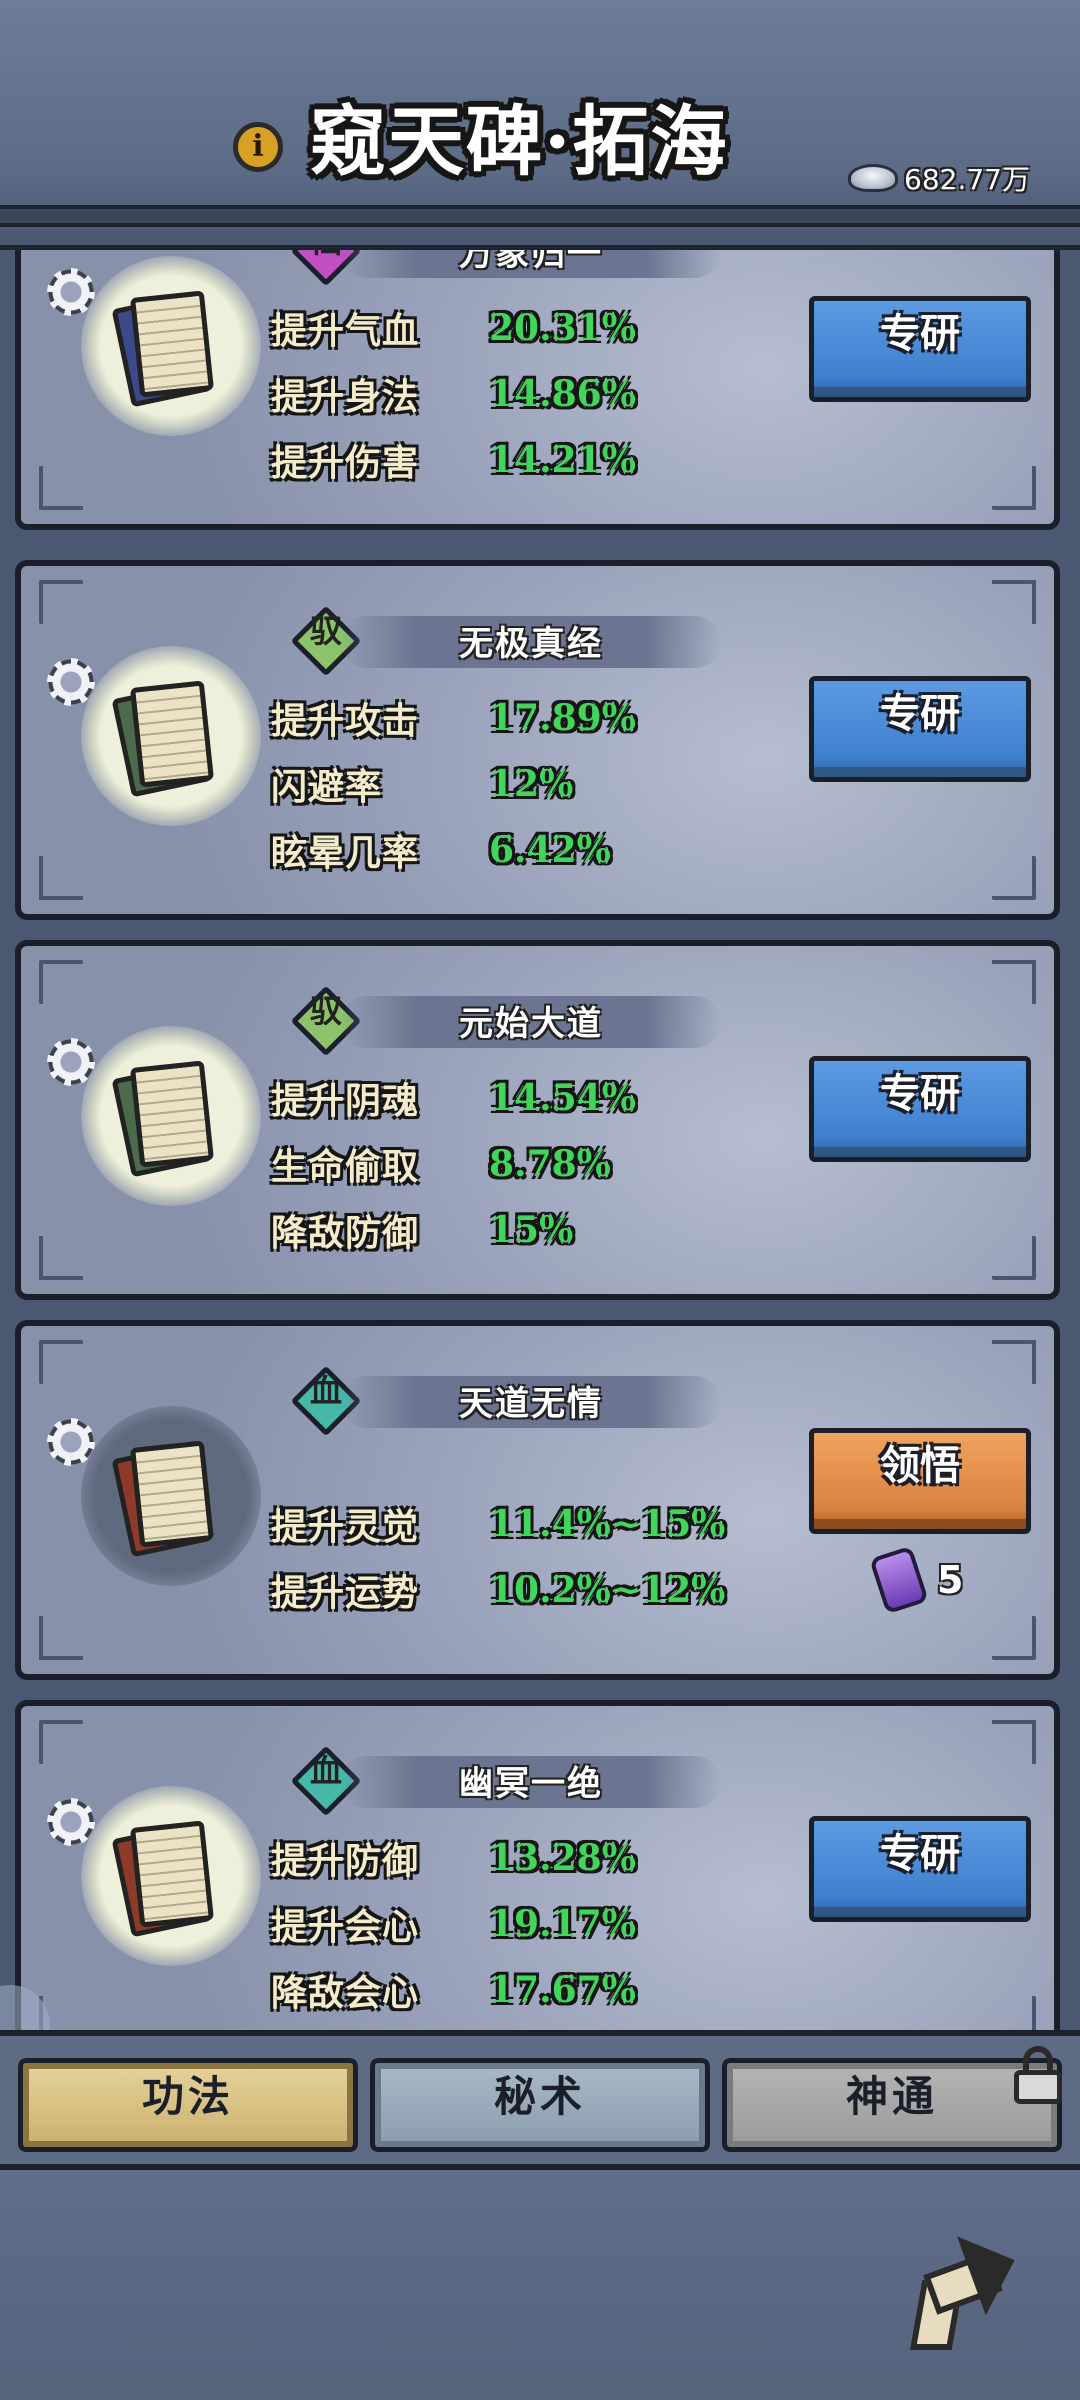  Describe the element at coordinates (531, 1024) in the screenshot. I see `technique-name: 元始大道` at that location.